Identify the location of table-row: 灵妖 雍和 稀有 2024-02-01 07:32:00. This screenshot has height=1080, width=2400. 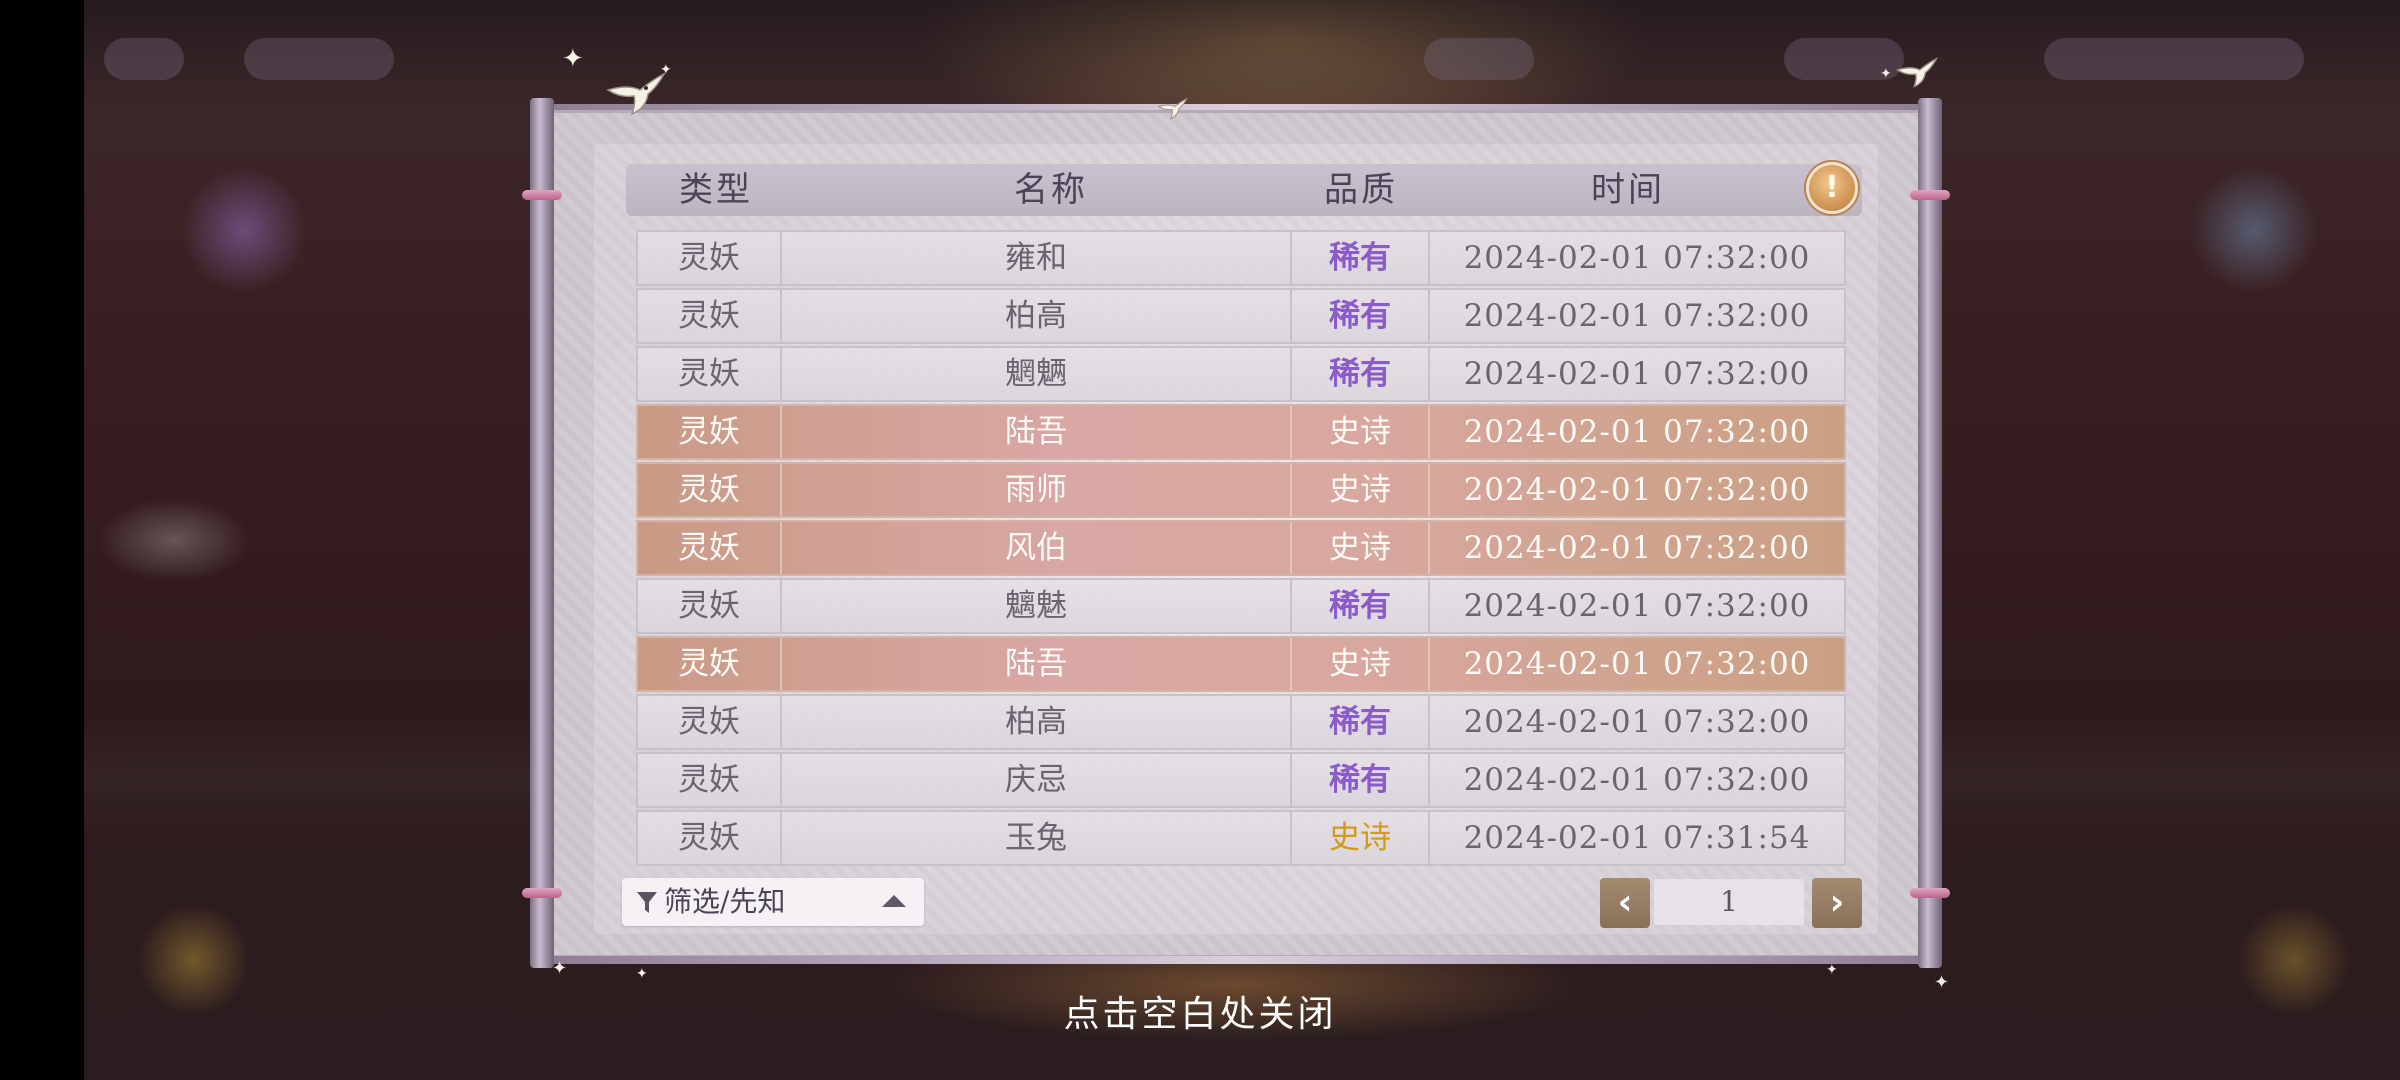
(1241, 258).